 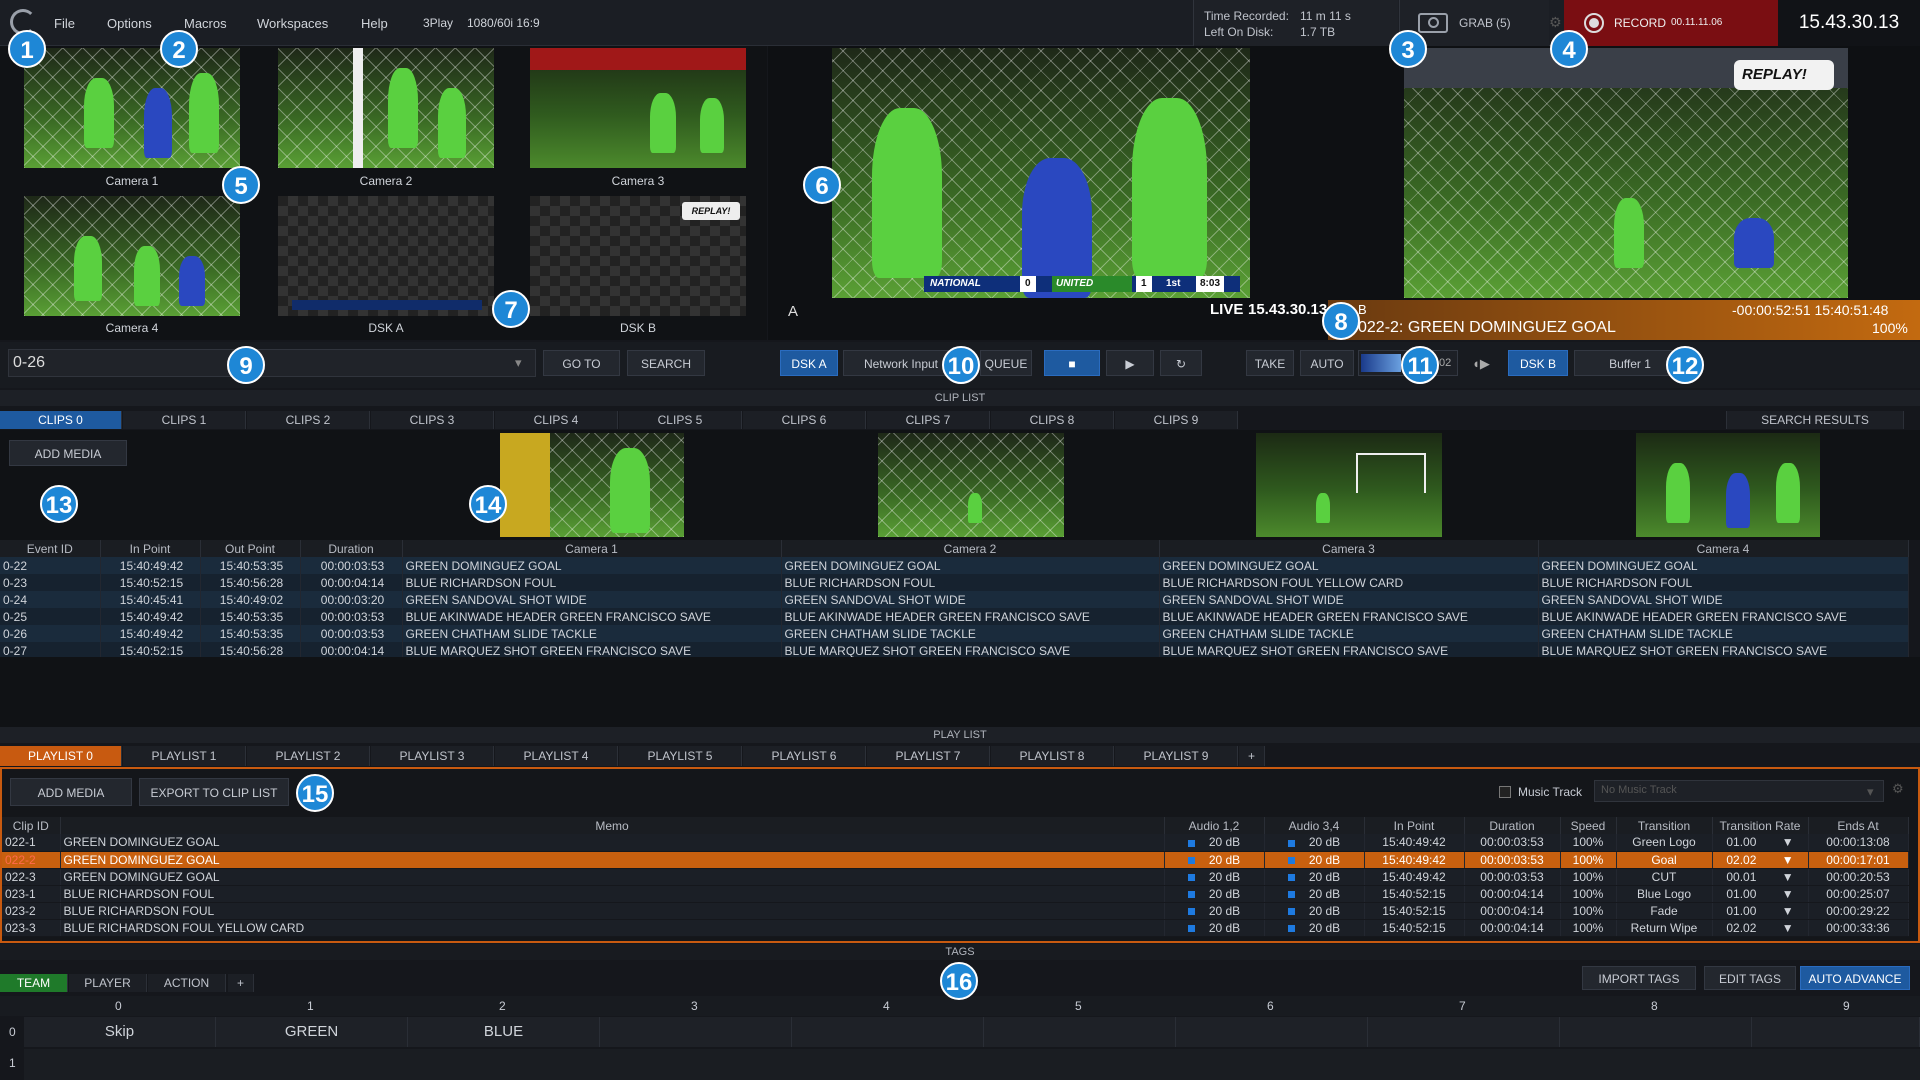 I want to click on playlist-cell: 00:00:17:01, so click(x=1858, y=860).